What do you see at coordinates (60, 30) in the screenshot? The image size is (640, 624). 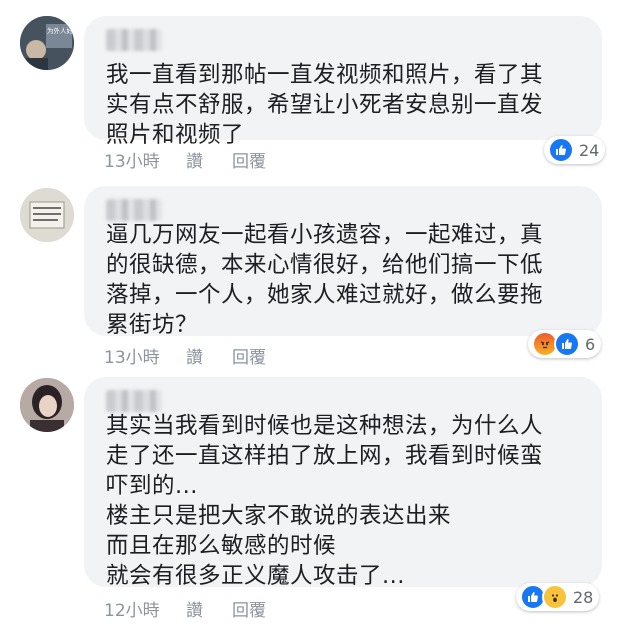 I see `avatar-caption: 为外人好 對家人要更好` at bounding box center [60, 30].